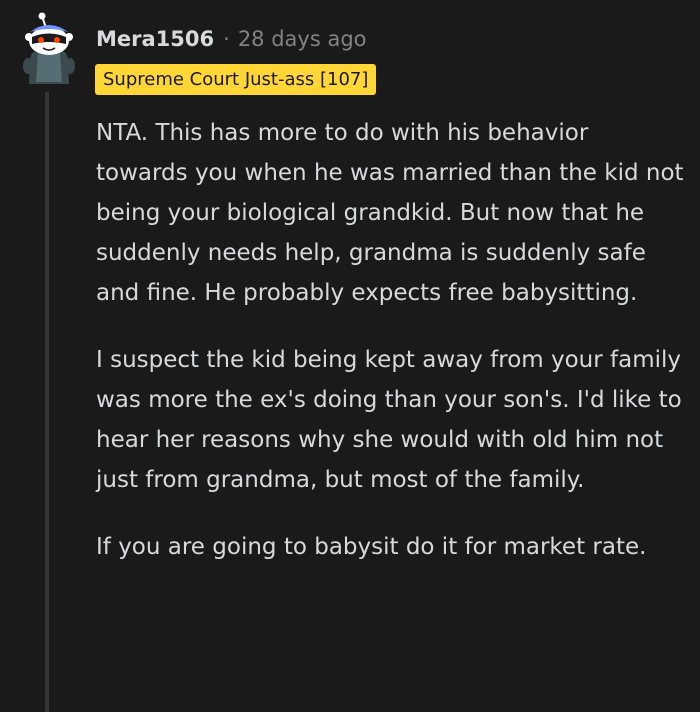 This screenshot has height=712, width=700. What do you see at coordinates (236, 79) in the screenshot?
I see `user-flair: Supreme Court Just-ass [107]` at bounding box center [236, 79].